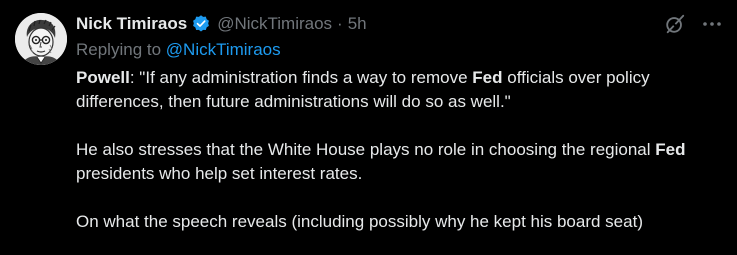 The image size is (737, 255). I want to click on more-icon, so click(712, 24).